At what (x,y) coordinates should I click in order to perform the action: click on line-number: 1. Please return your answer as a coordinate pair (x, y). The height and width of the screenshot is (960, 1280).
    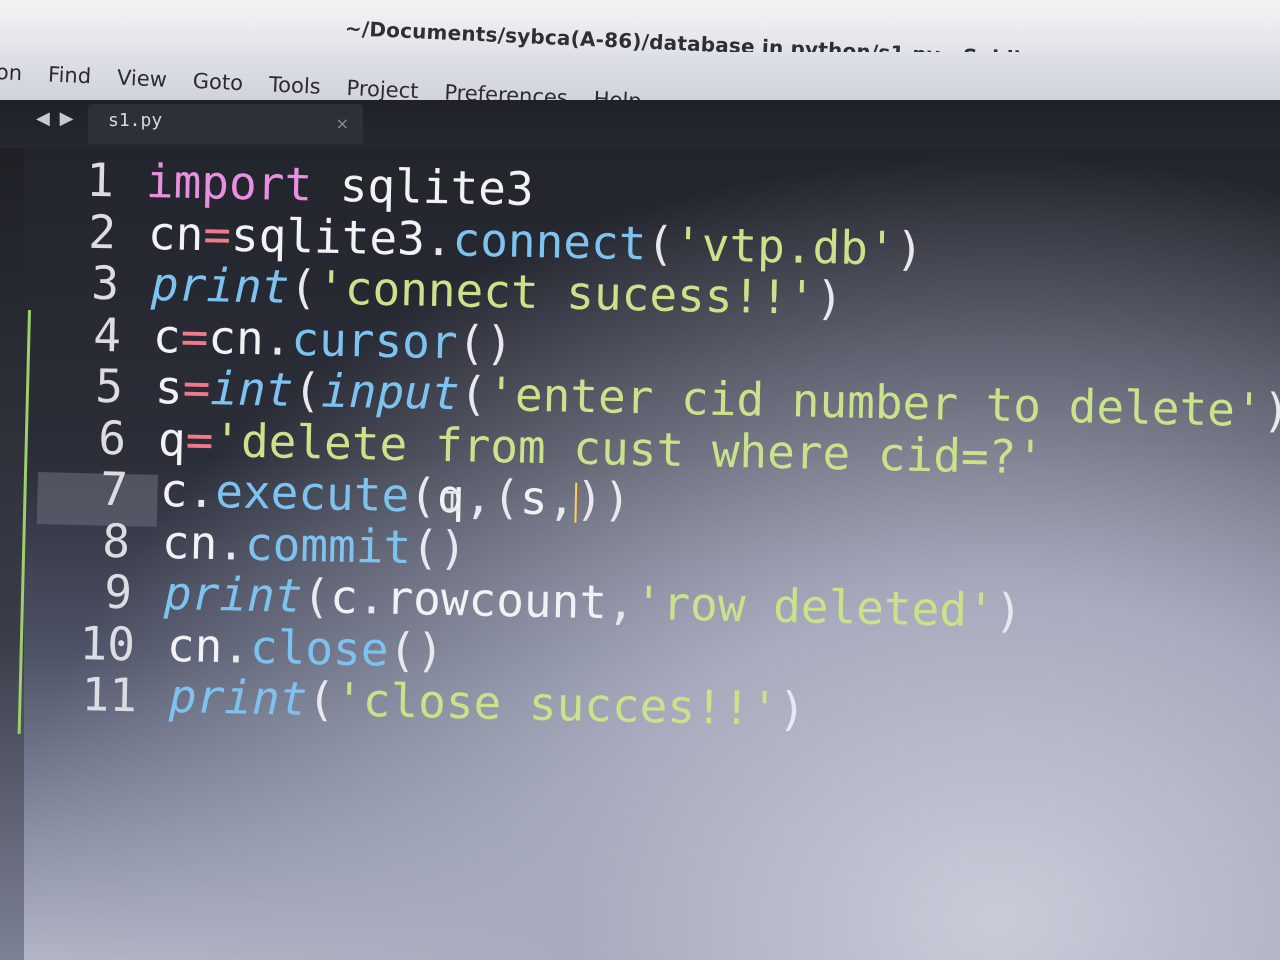
    Looking at the image, I should click on (100, 180).